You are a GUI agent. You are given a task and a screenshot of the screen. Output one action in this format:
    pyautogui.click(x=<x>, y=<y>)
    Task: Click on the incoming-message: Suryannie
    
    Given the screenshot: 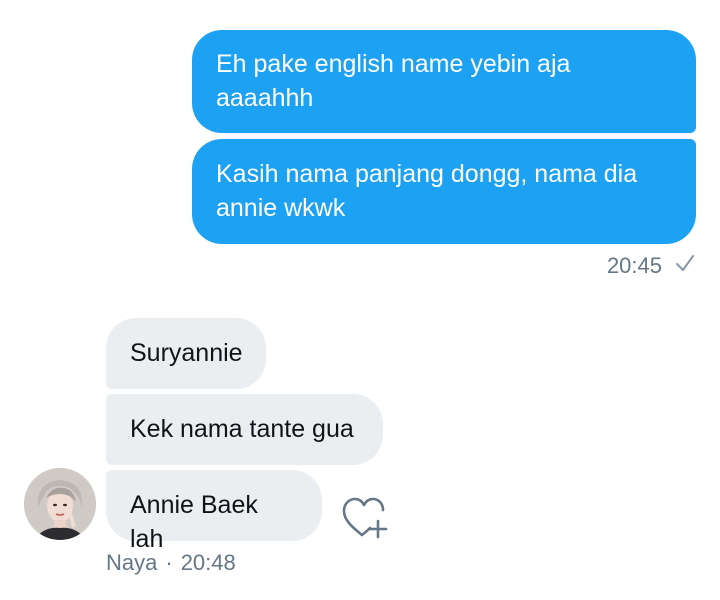 What is the action you would take?
    pyautogui.click(x=186, y=353)
    